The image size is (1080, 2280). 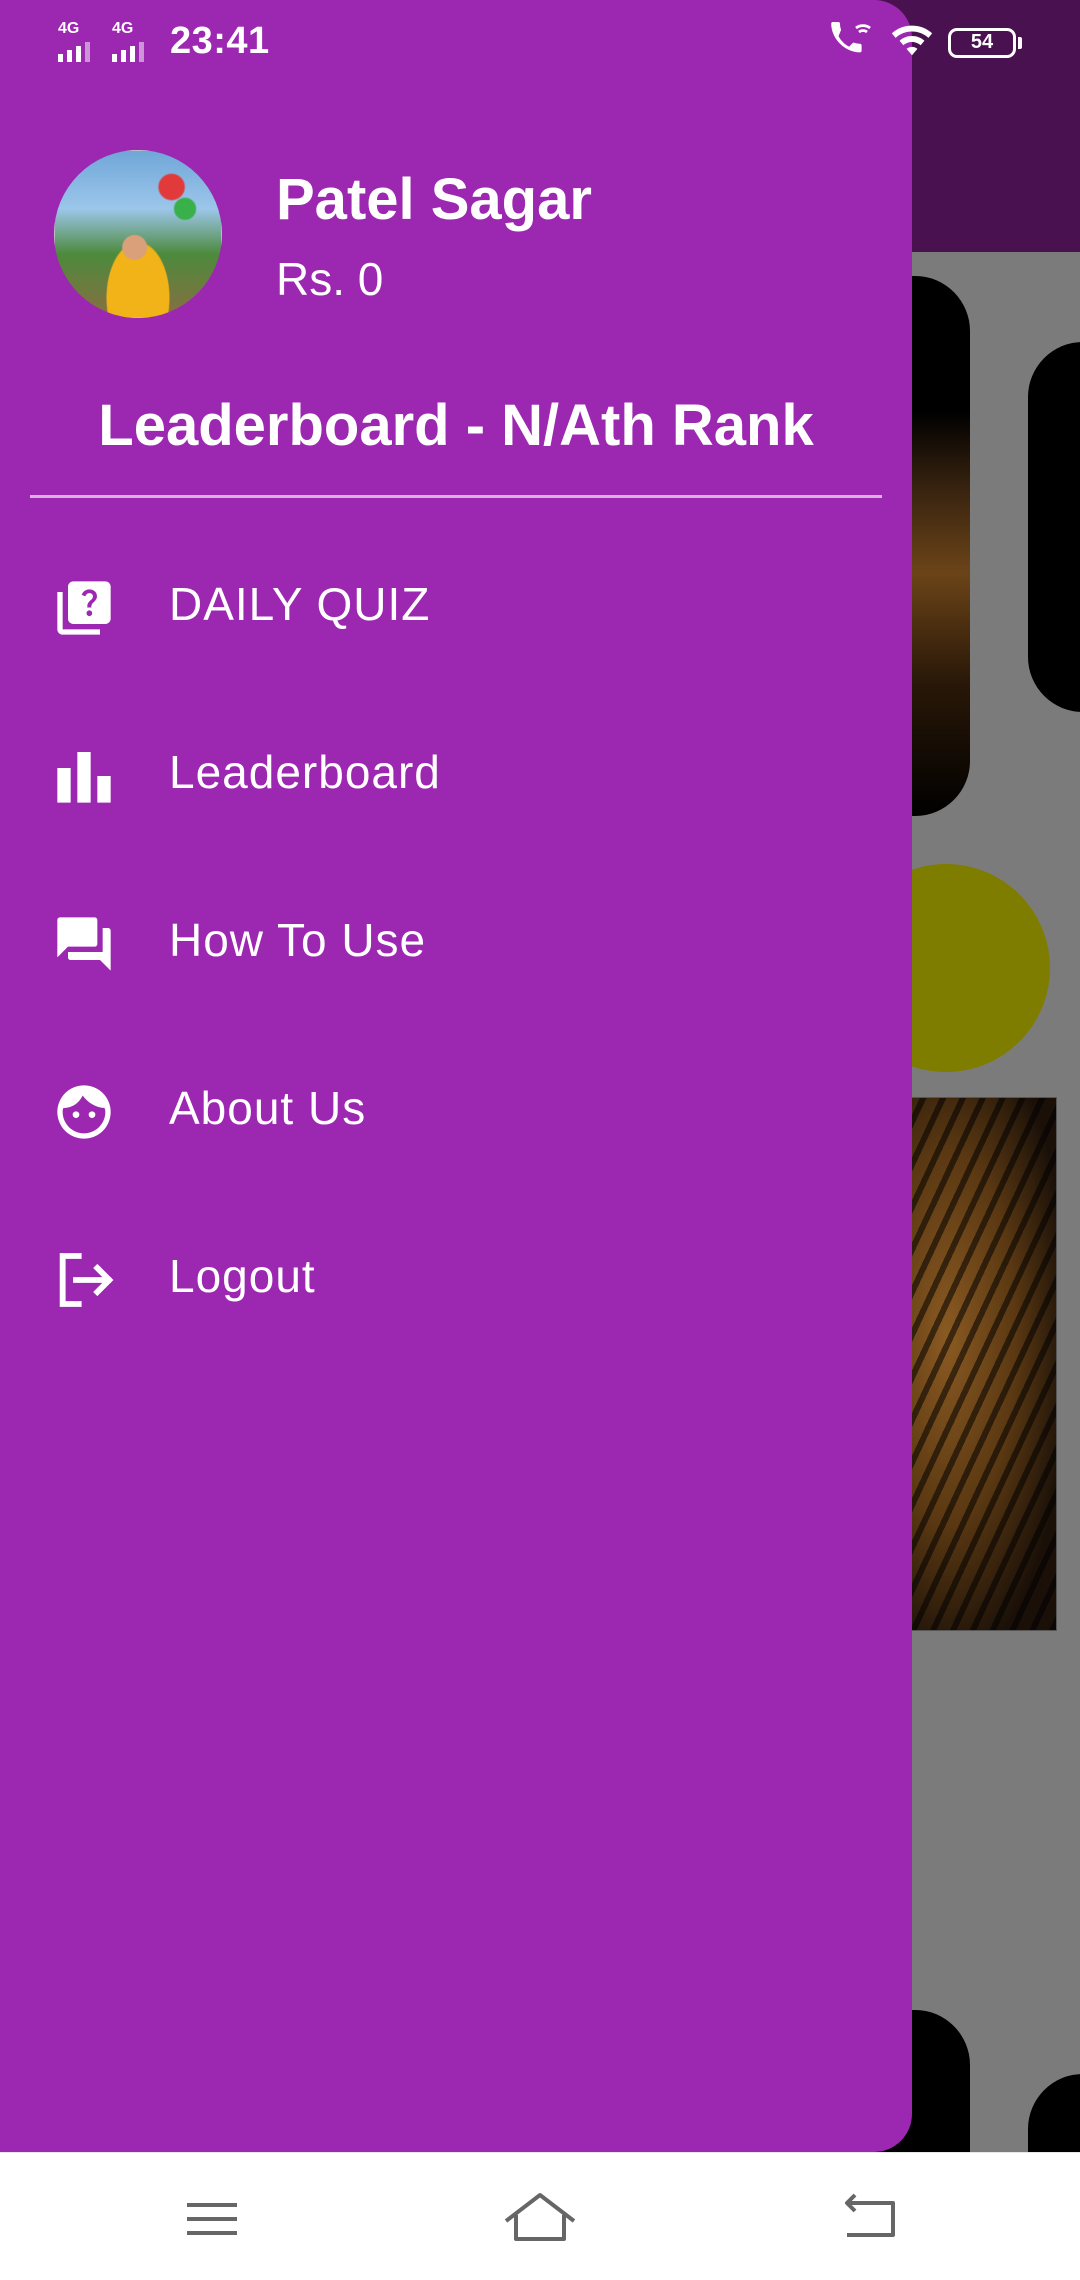 I want to click on menu-item-label: Leaderboard, so click(x=305, y=772).